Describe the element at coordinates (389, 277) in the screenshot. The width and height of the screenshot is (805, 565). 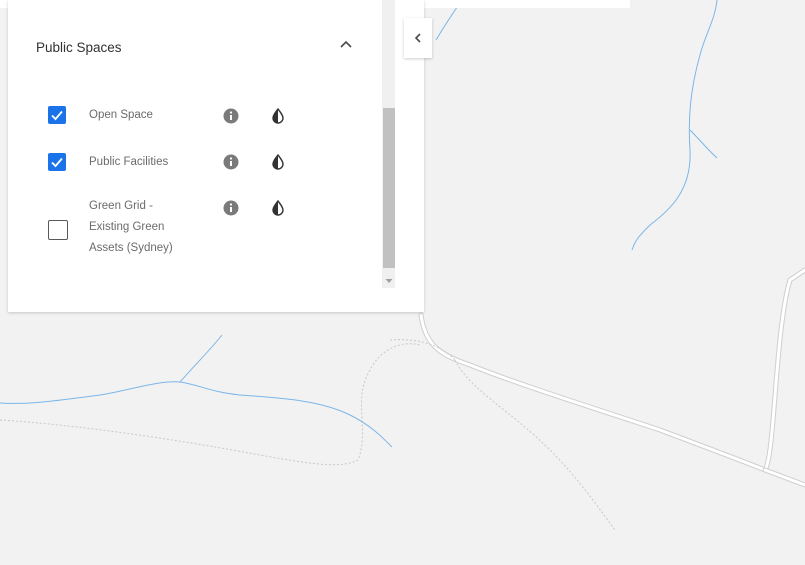
I see `scroll-down-arrow-icon` at that location.